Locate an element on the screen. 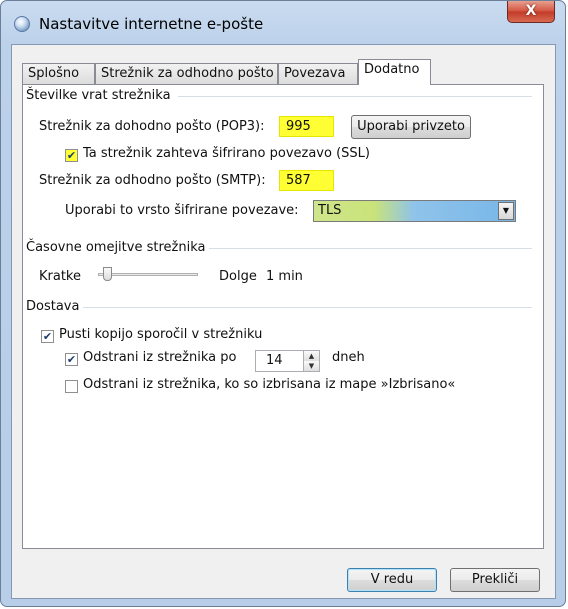  encryption-type-select: TLS ▼ is located at coordinates (414, 211).